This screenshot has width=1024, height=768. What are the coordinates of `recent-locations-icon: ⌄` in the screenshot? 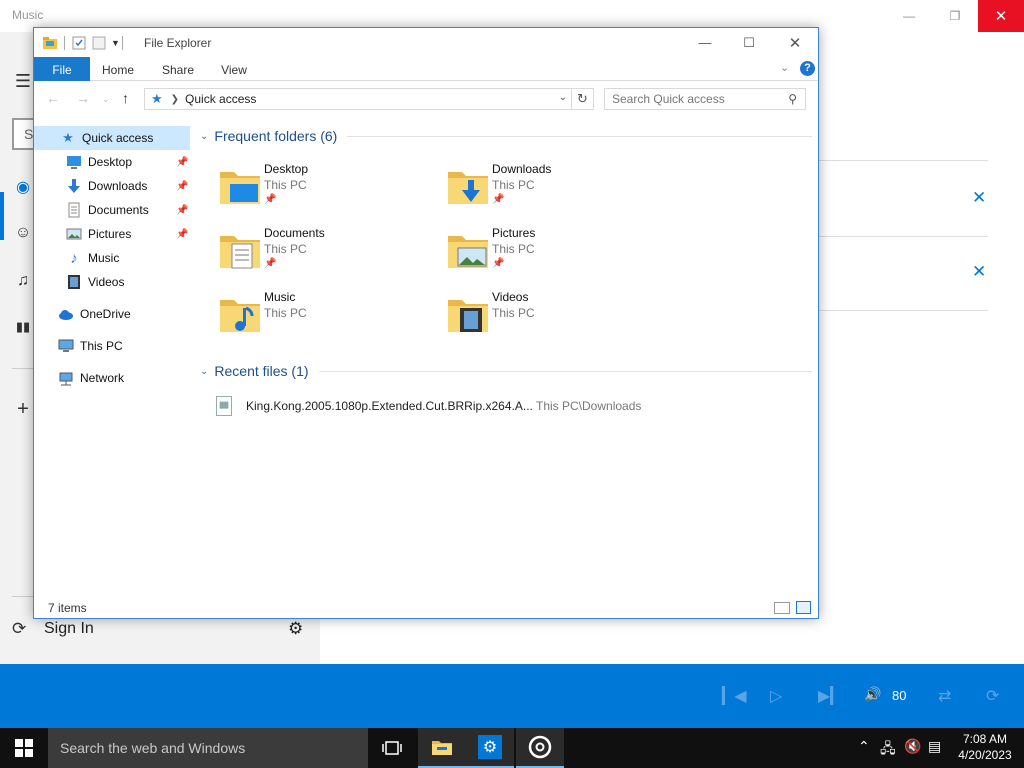 It's located at (106, 99).